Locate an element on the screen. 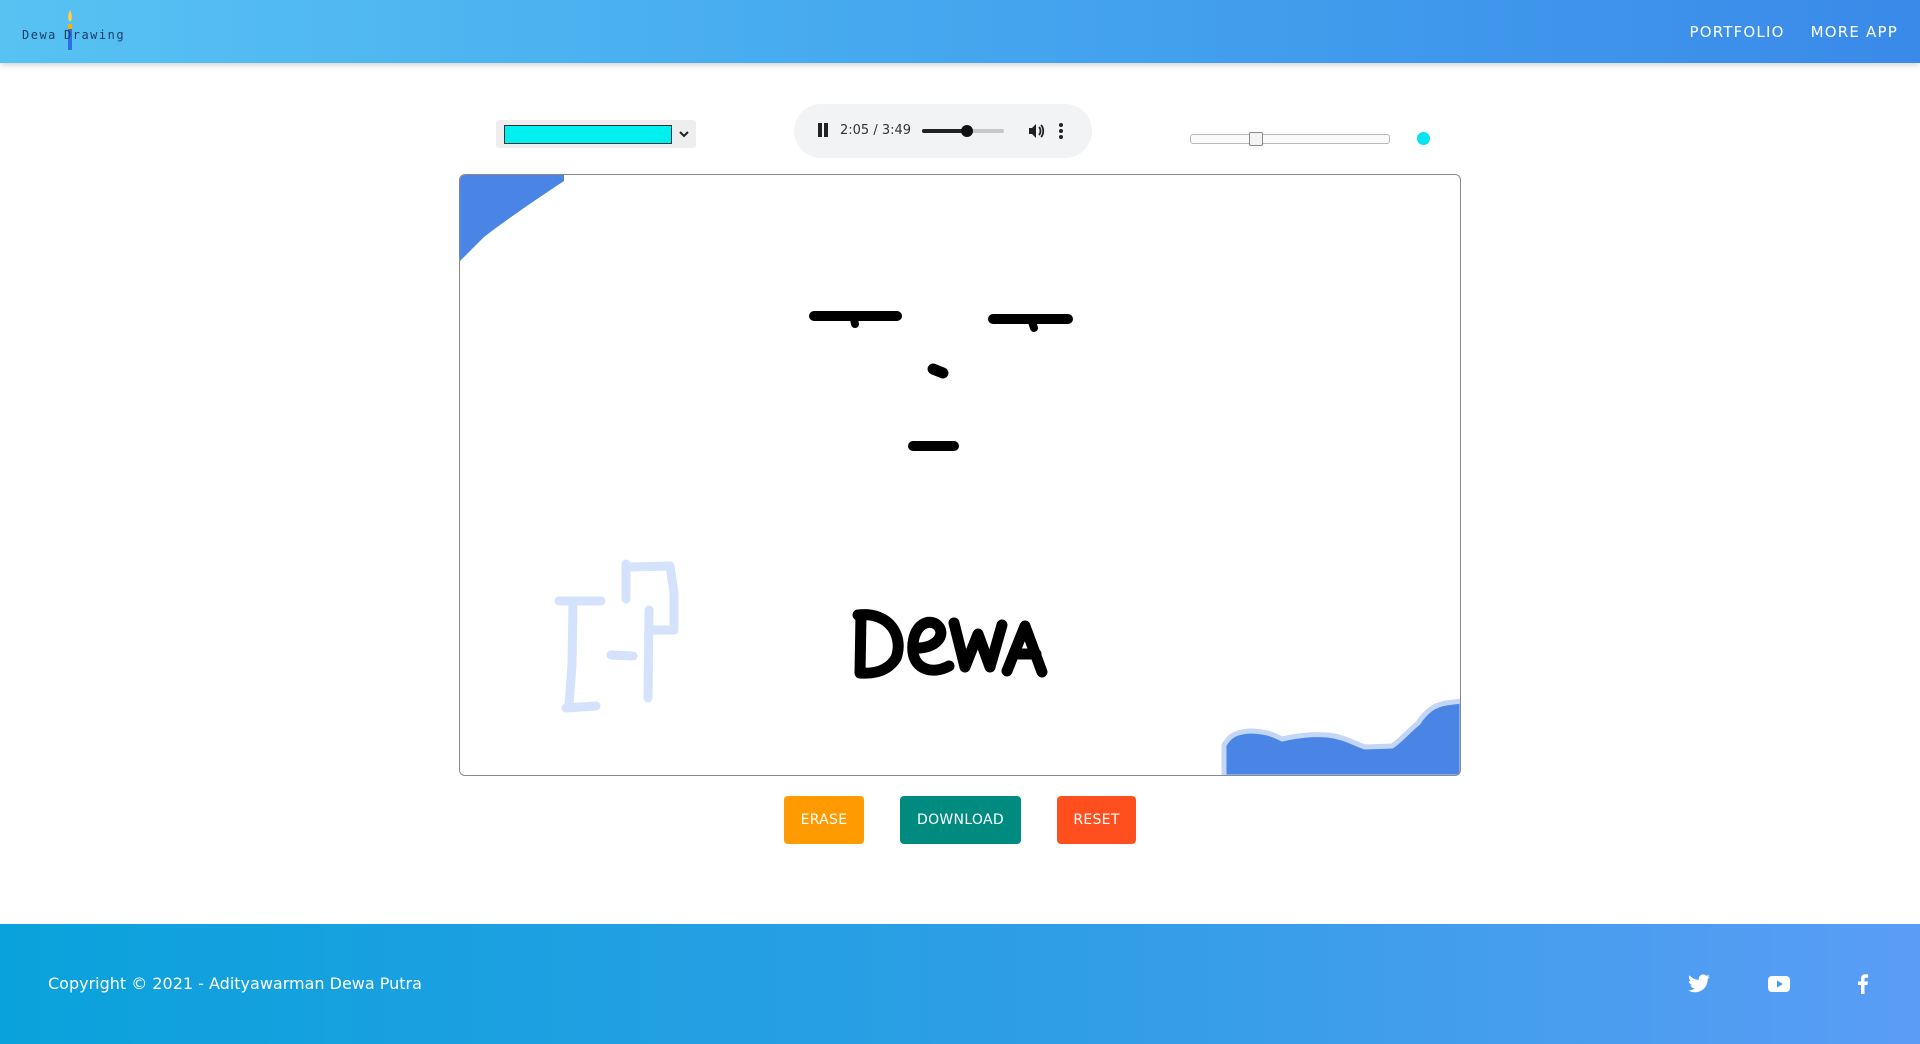 The image size is (1920, 1044). reset-button: RESET is located at coordinates (1096, 820).